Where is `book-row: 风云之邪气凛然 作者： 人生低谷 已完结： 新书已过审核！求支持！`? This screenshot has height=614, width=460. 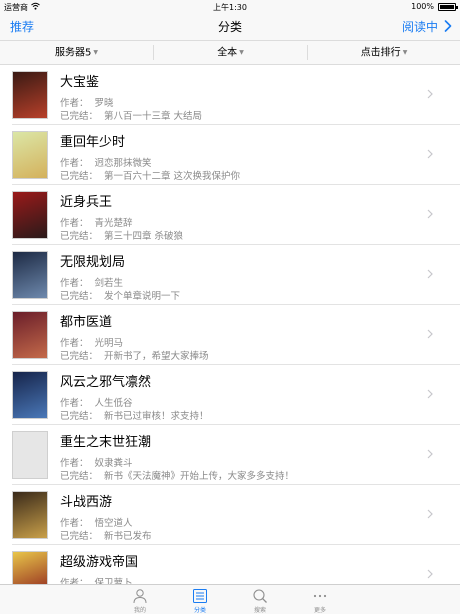
book-row: 风云之邪气凛然 作者： 人生低谷 已完结： 新书已过审核！求支持！ is located at coordinates (230, 395).